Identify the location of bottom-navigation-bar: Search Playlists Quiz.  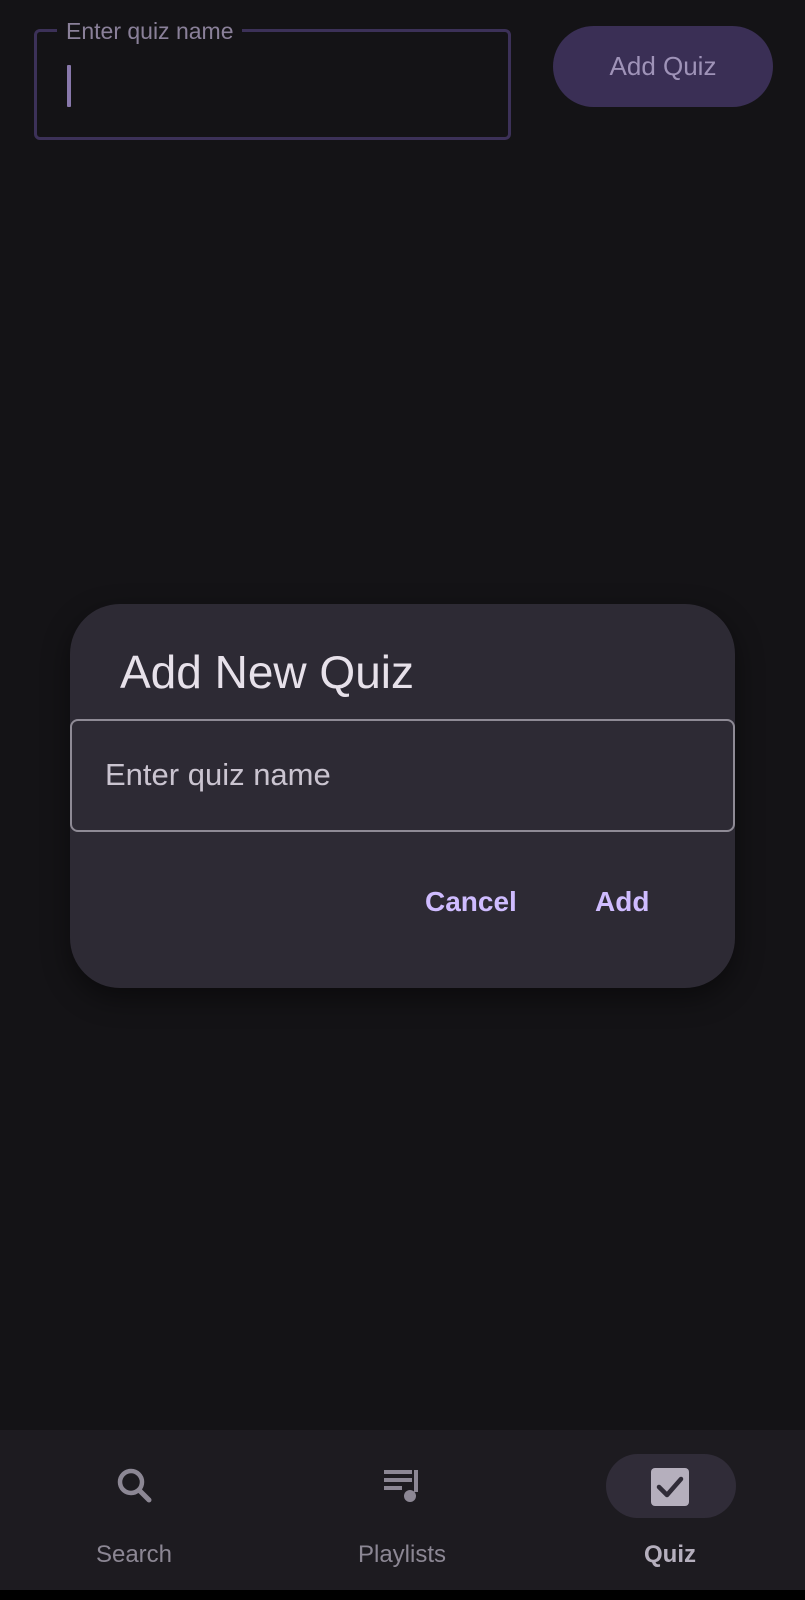
(402, 1510).